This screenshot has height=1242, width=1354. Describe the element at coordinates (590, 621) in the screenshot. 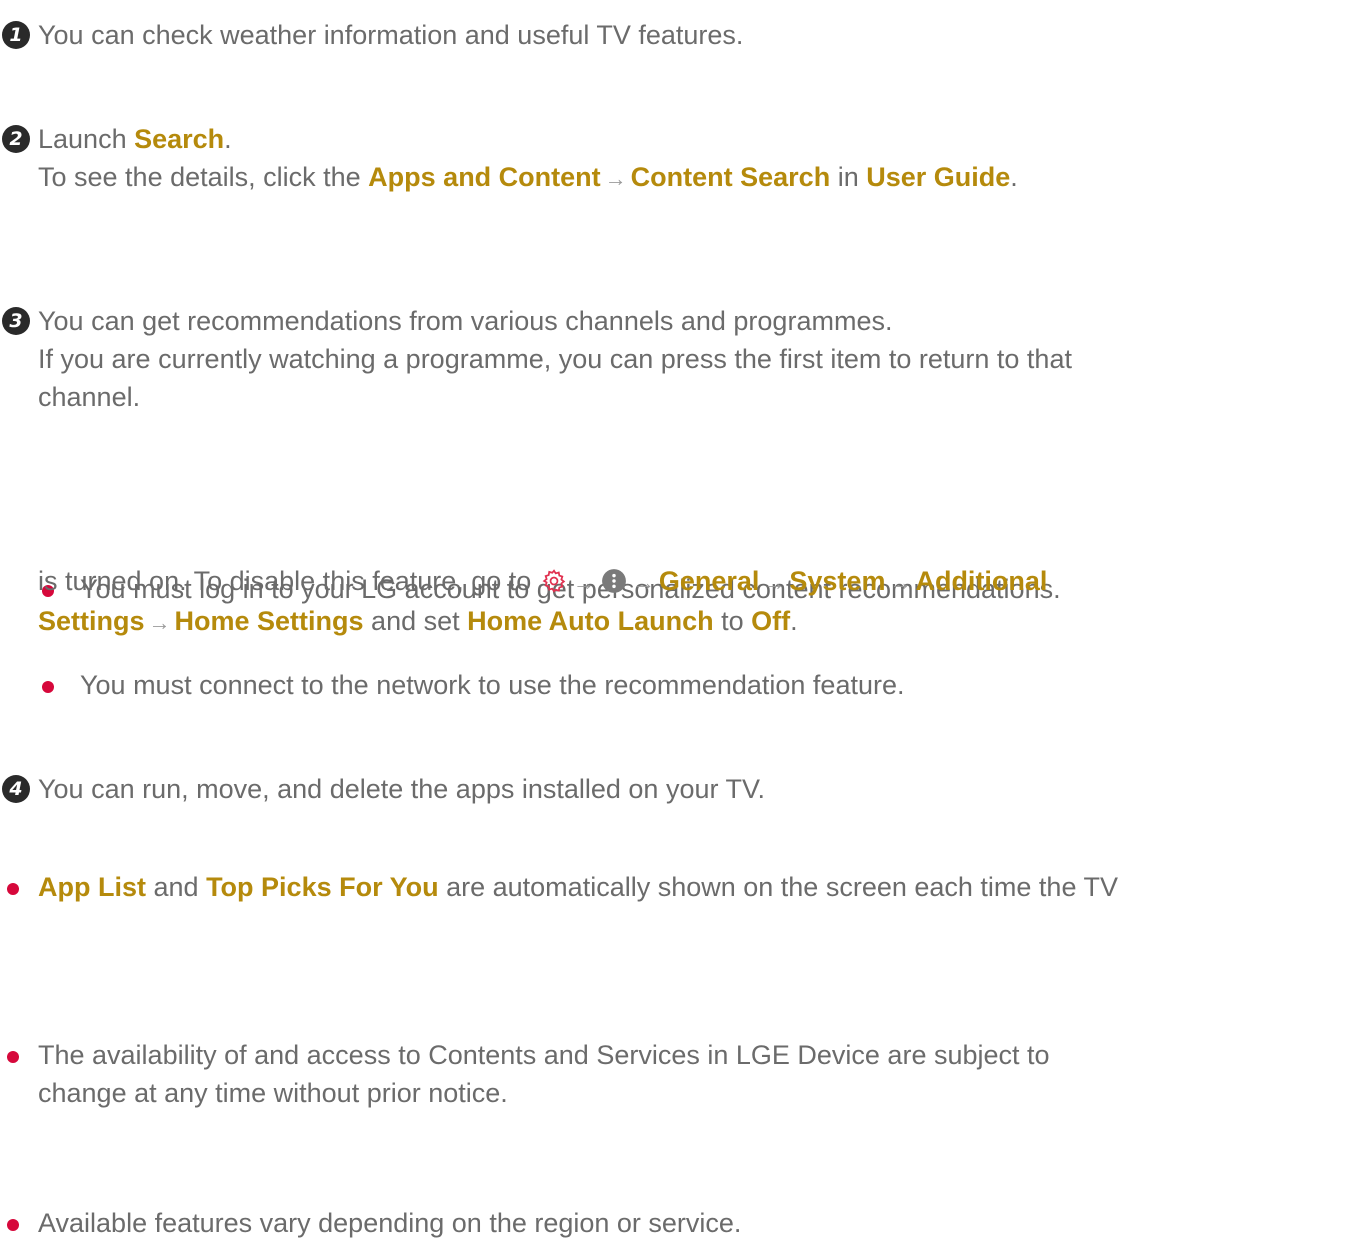

I see `home-auto-launch-link: Home Auto Launch` at that location.